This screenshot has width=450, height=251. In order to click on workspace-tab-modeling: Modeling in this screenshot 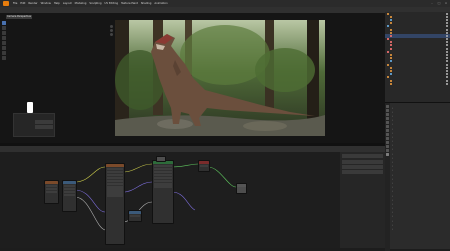, I will do `click(81, 3)`.